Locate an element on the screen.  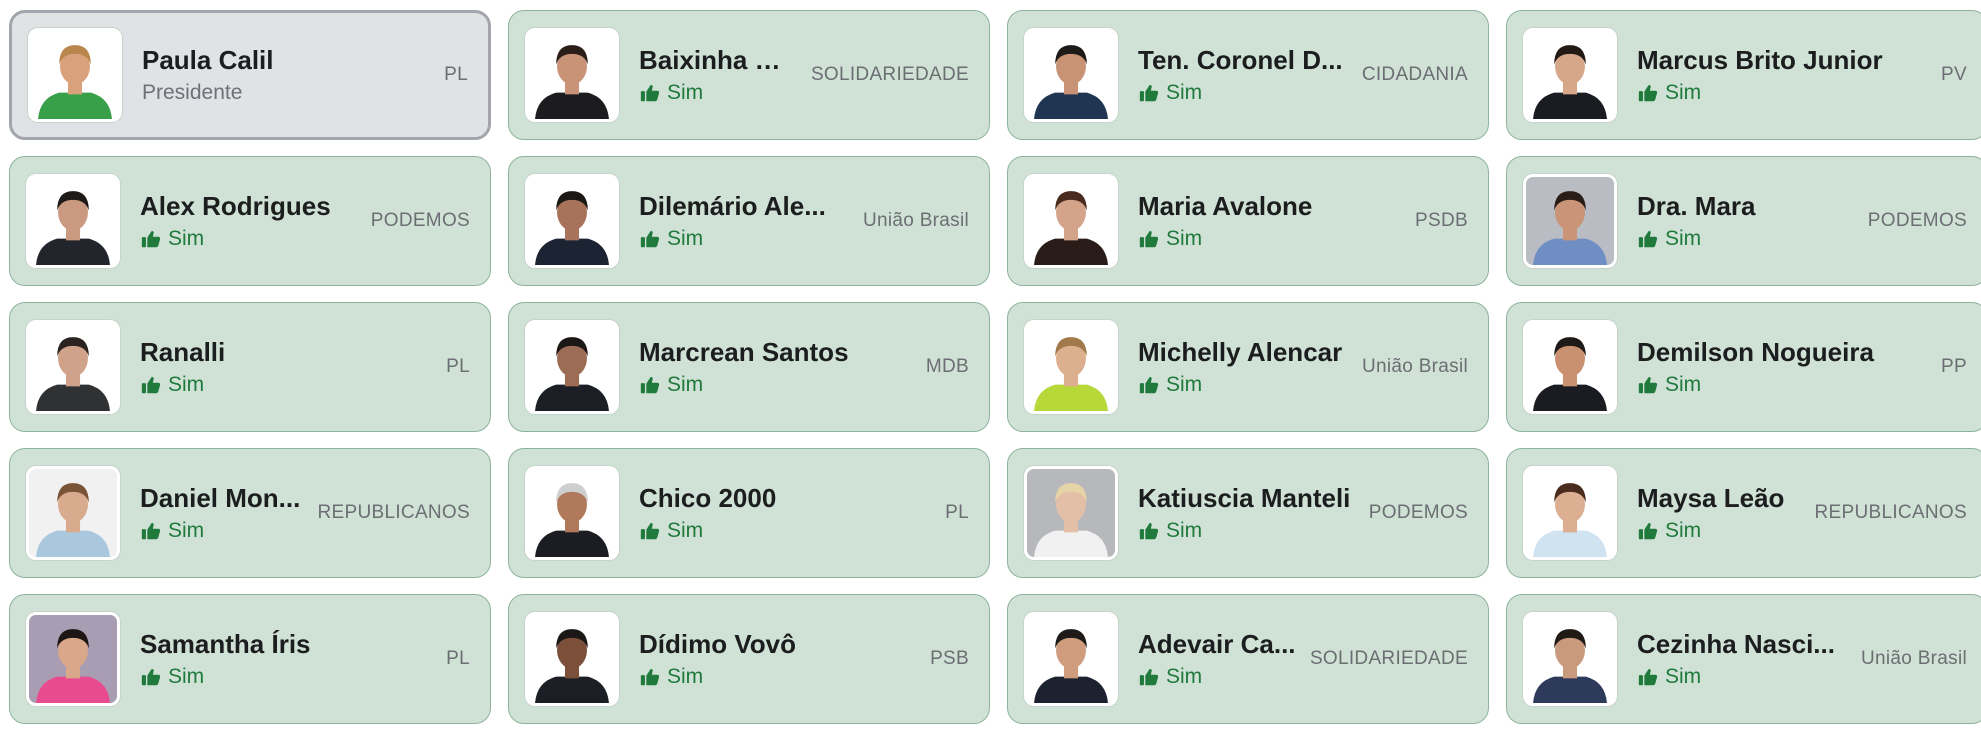
member-card: Maysa Leão Sim REPUBLICANOS is located at coordinates (1743, 513).